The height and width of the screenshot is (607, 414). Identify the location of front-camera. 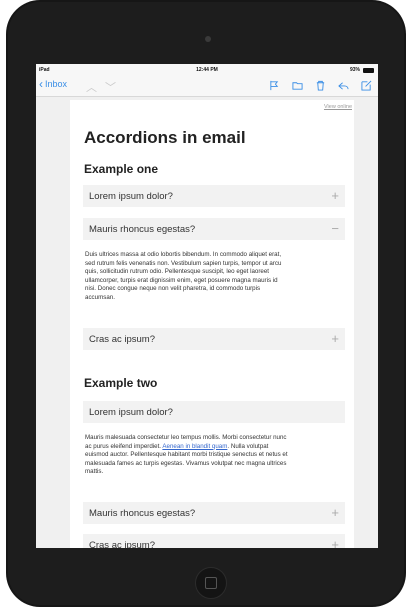
(208, 39).